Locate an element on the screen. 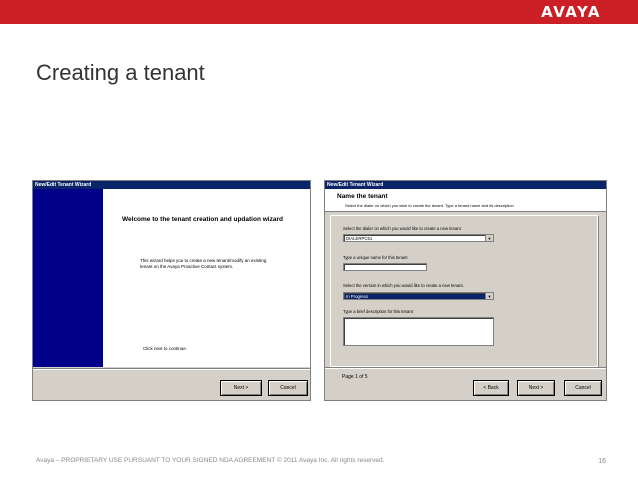 The height and width of the screenshot is (479, 638). slide-title: Creating a tenant is located at coordinates (120, 72).